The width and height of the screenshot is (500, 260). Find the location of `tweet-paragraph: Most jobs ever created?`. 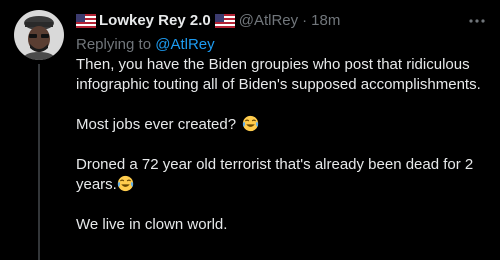

tweet-paragraph: Most jobs ever created? is located at coordinates (281, 125).